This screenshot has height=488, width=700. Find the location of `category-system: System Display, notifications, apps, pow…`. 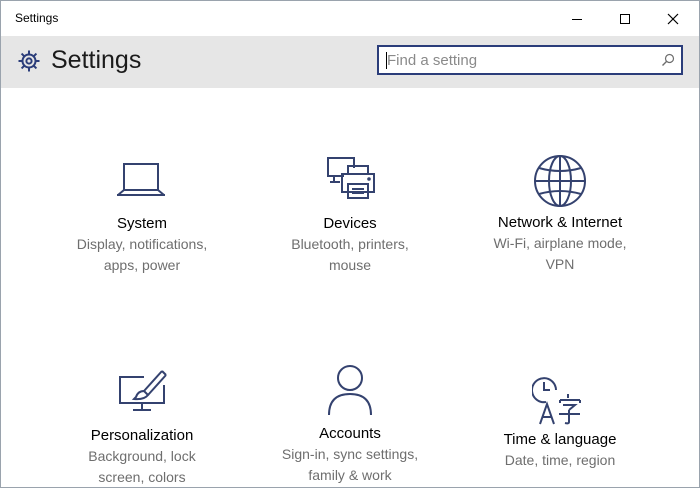

category-system: System Display, notifications, apps, pow… is located at coordinates (142, 217).